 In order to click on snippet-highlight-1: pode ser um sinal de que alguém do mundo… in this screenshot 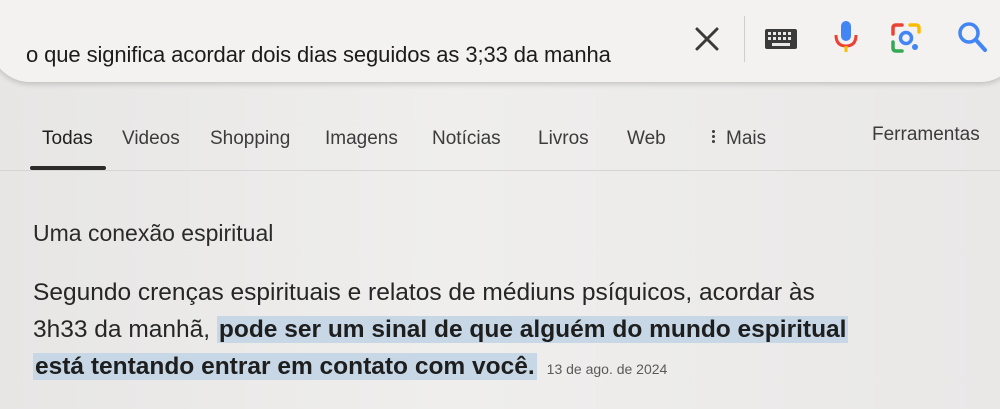, I will do `click(532, 329)`.